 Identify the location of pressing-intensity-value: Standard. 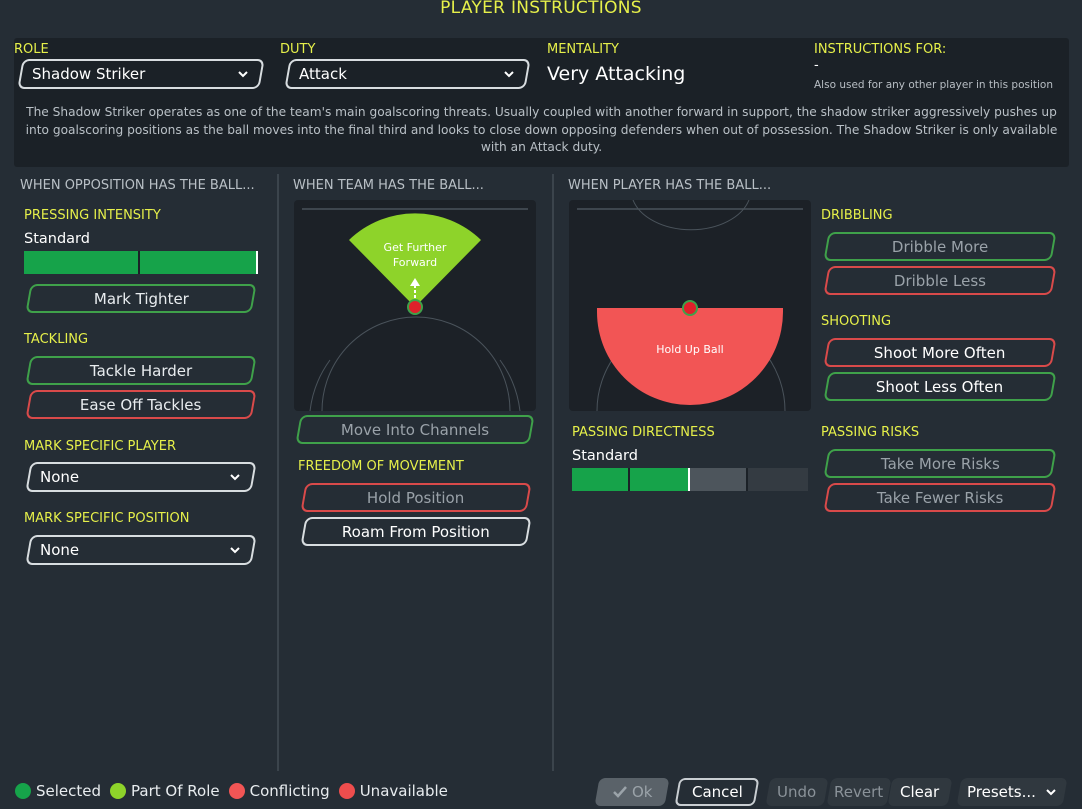
(57, 239).